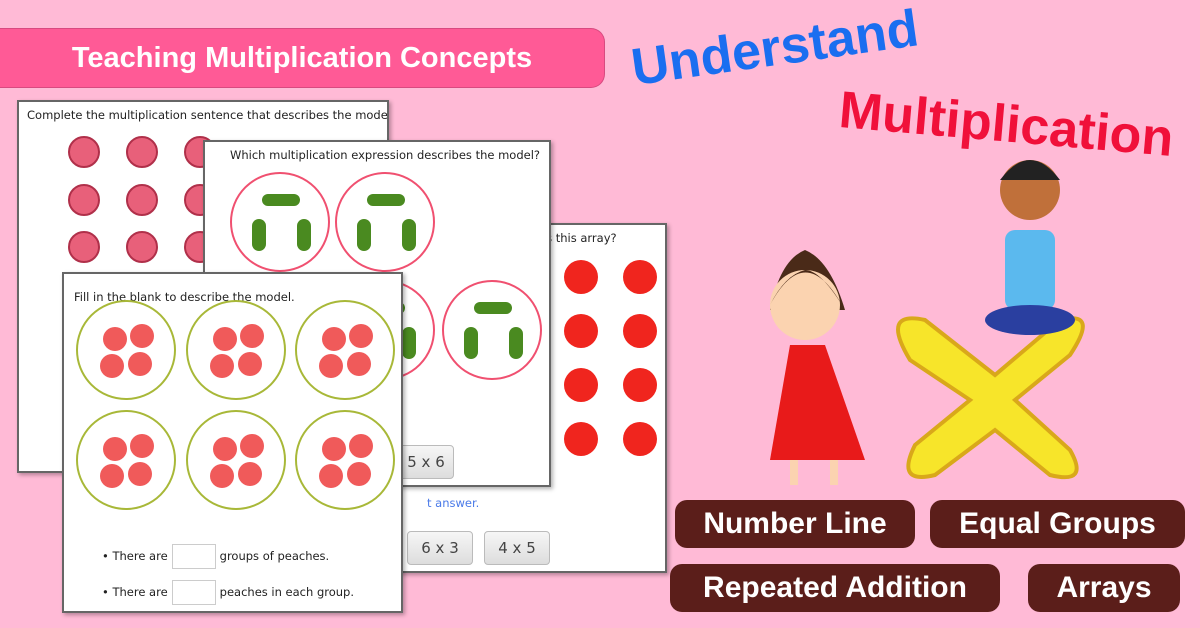 Image resolution: width=1200 pixels, height=628 pixels. What do you see at coordinates (286, 592) in the screenshot?
I see `text: peaches in each group.` at bounding box center [286, 592].